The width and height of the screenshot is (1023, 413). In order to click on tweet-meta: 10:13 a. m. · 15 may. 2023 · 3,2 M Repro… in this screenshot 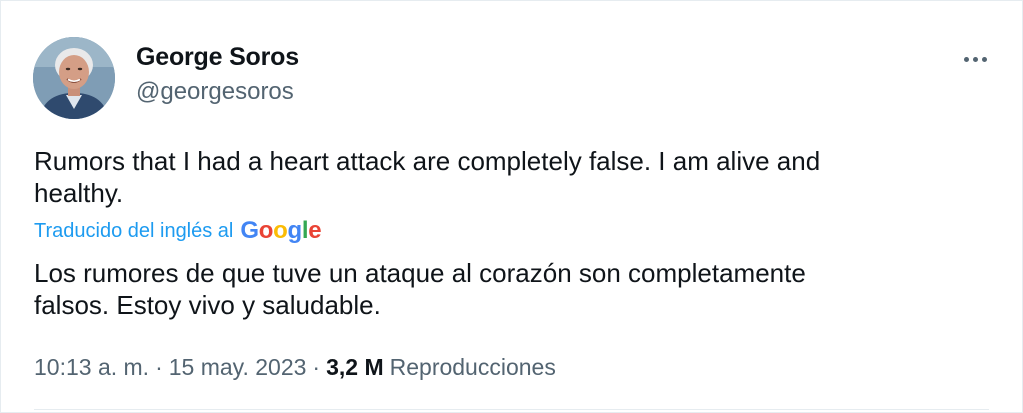, I will do `click(295, 367)`.